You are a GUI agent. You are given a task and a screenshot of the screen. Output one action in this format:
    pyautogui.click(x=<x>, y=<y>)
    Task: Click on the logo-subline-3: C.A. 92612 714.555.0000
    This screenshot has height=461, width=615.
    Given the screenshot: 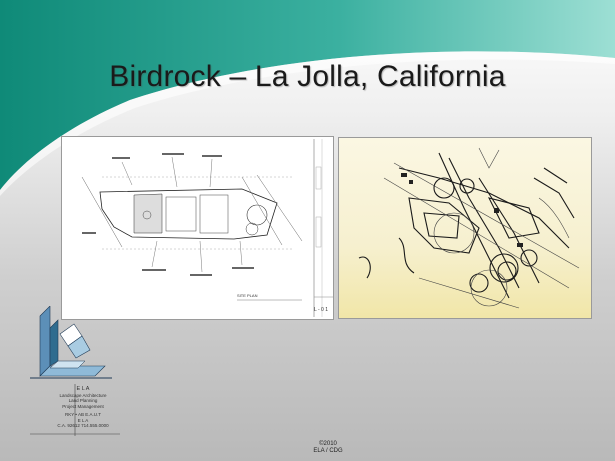 What is the action you would take?
    pyautogui.click(x=83, y=425)
    